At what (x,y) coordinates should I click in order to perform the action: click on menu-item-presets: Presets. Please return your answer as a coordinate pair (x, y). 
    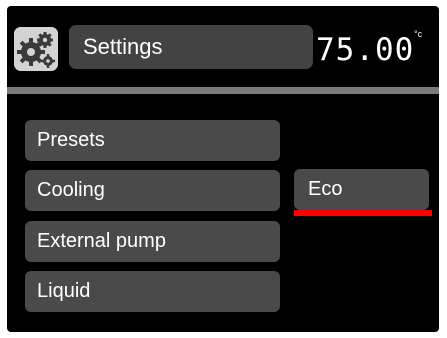
    Looking at the image, I should click on (152, 140).